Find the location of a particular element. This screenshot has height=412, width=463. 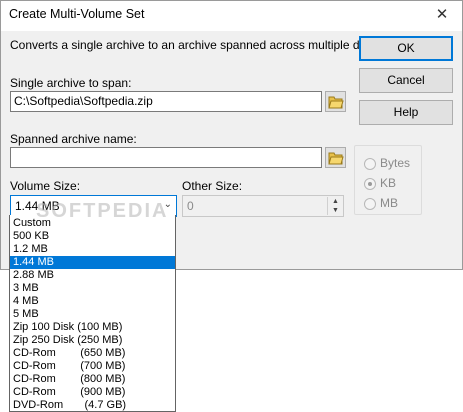

help-button: Help is located at coordinates (406, 112).